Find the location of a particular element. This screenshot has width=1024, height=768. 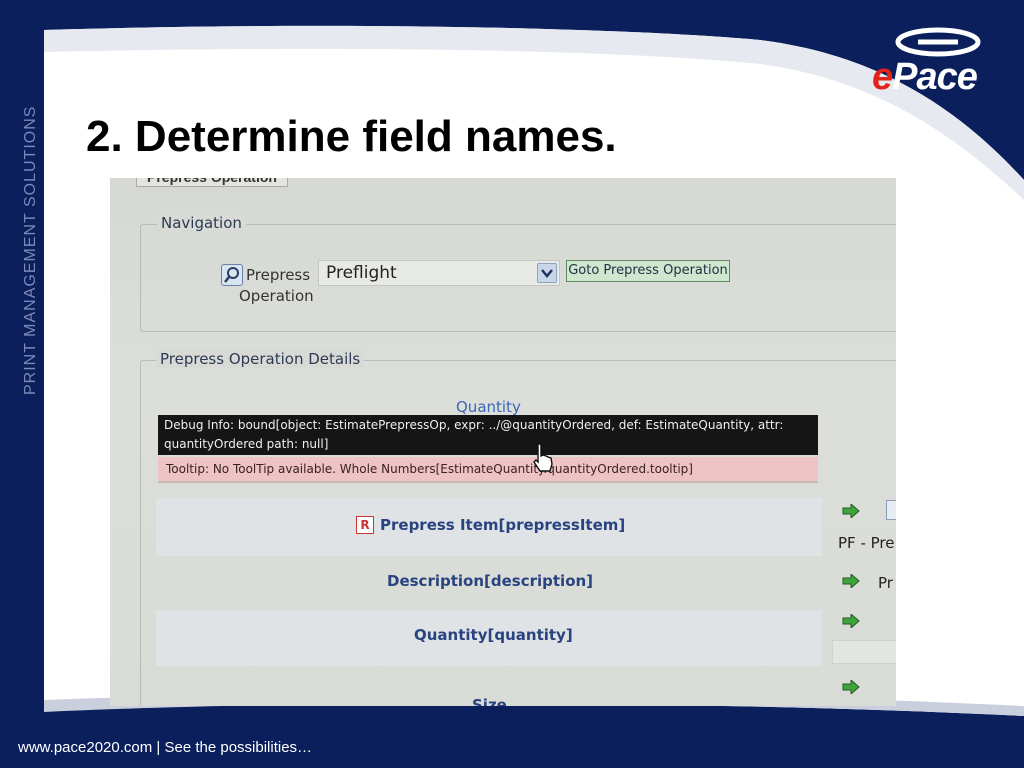

description-value: Pr is located at coordinates (885, 583).